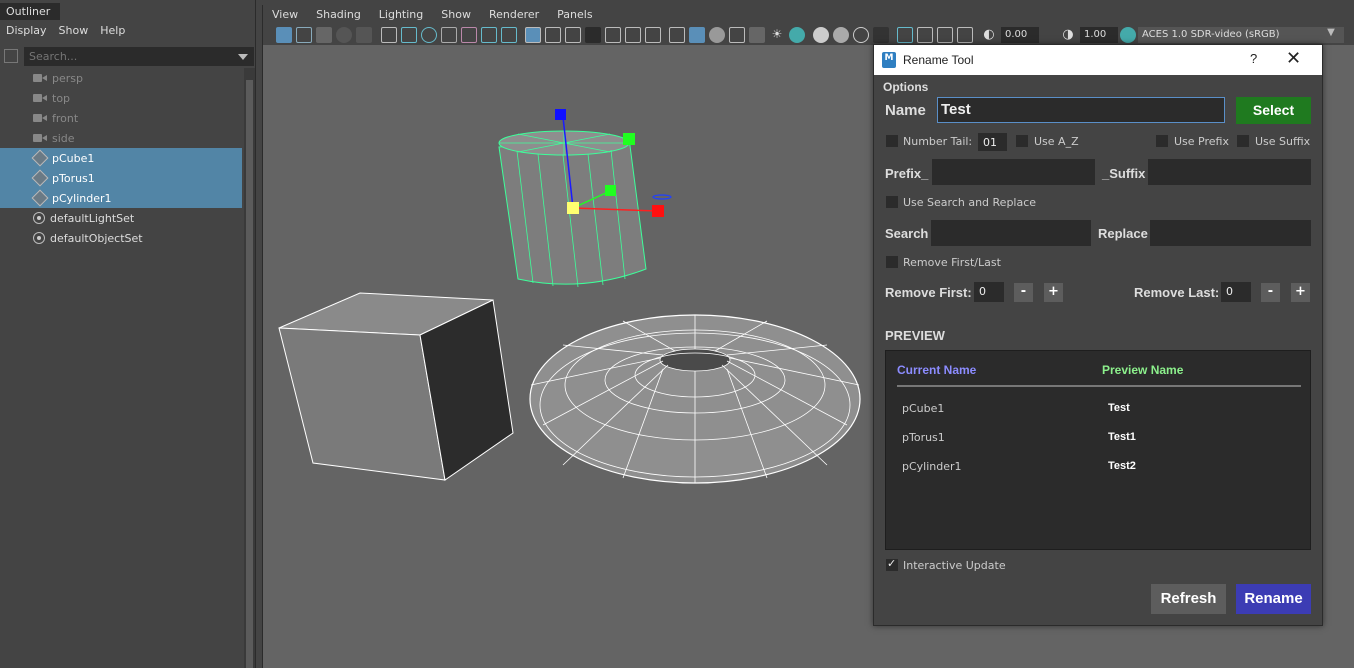 The height and width of the screenshot is (668, 1354). What do you see at coordinates (553, 35) in the screenshot?
I see `safe-action-icon` at bounding box center [553, 35].